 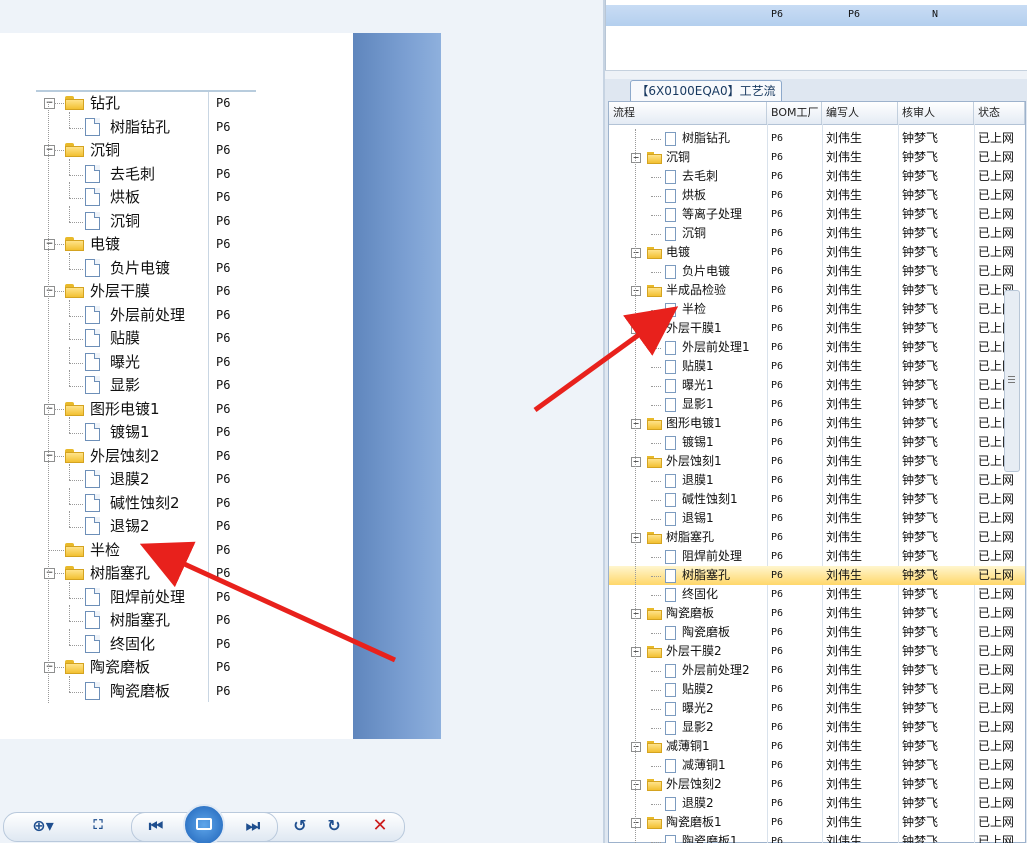 I want to click on grid-row: − 半成品检验 P6 刘伟生 钟梦飞 已上网, so click(x=817, y=290).